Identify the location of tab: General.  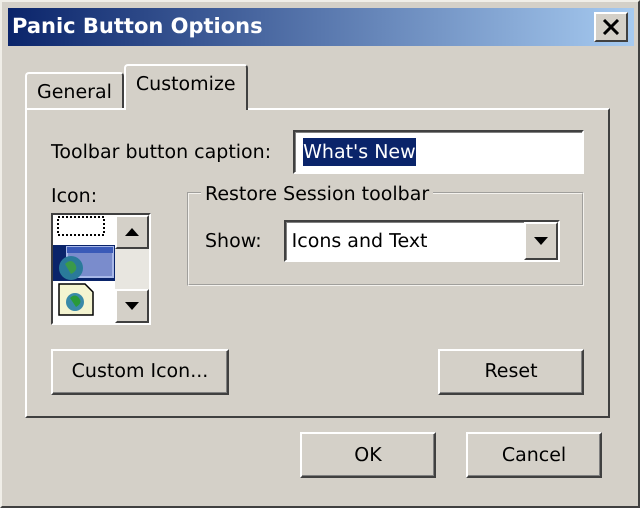
(74, 90).